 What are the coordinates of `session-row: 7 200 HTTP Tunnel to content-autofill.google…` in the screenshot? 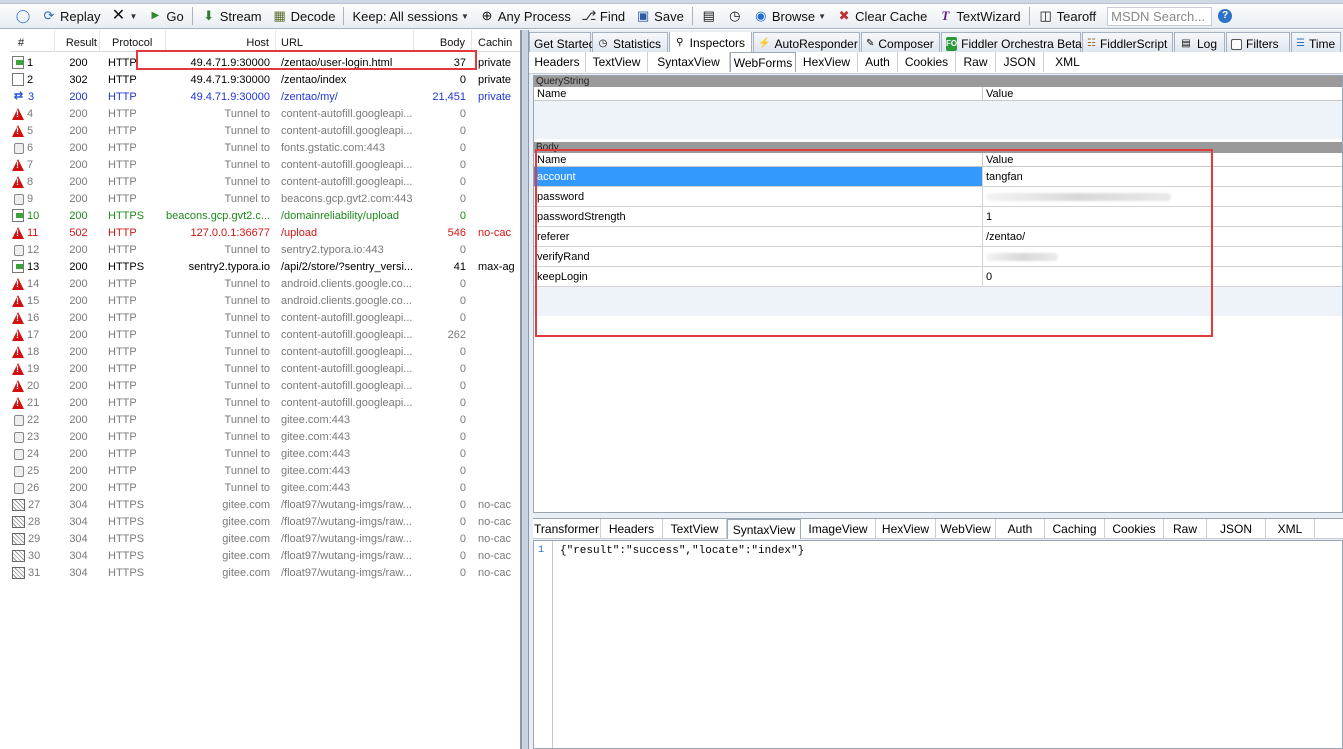 It's located at (266, 164).